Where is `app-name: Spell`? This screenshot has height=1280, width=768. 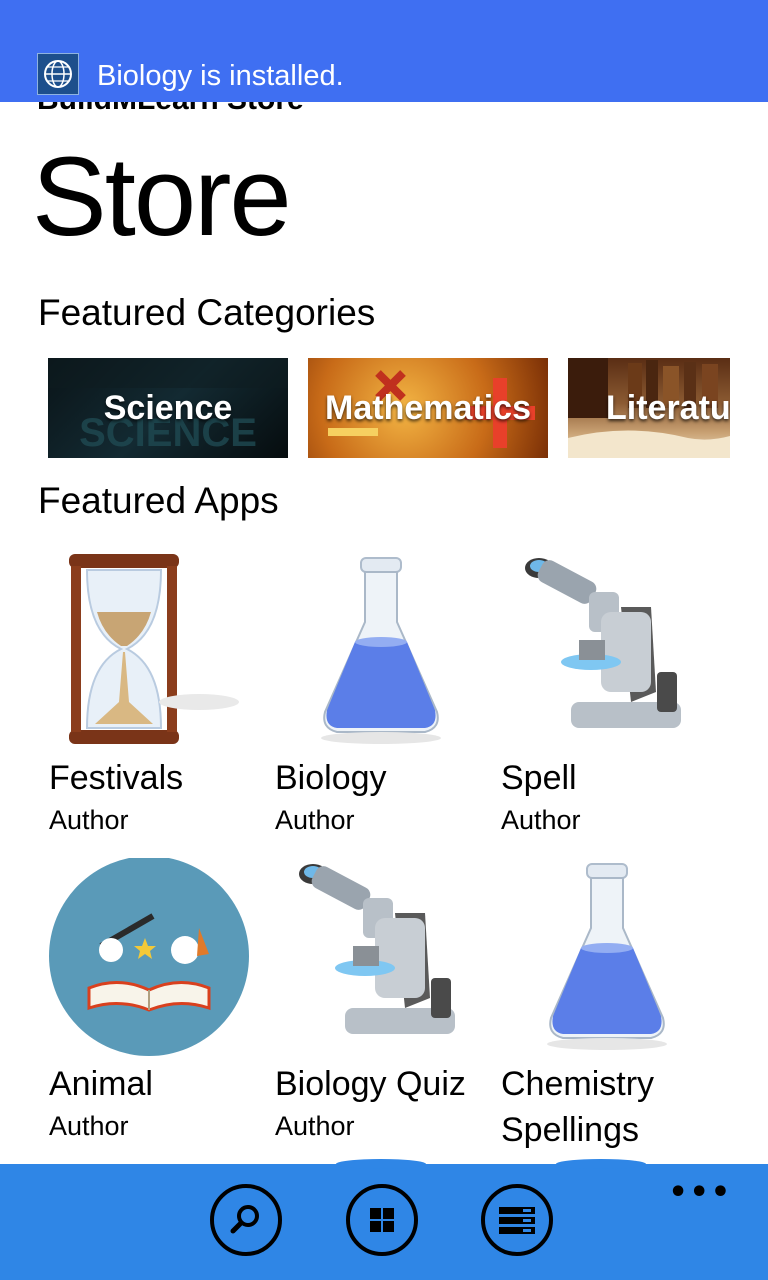
app-name: Spell is located at coordinates (539, 778).